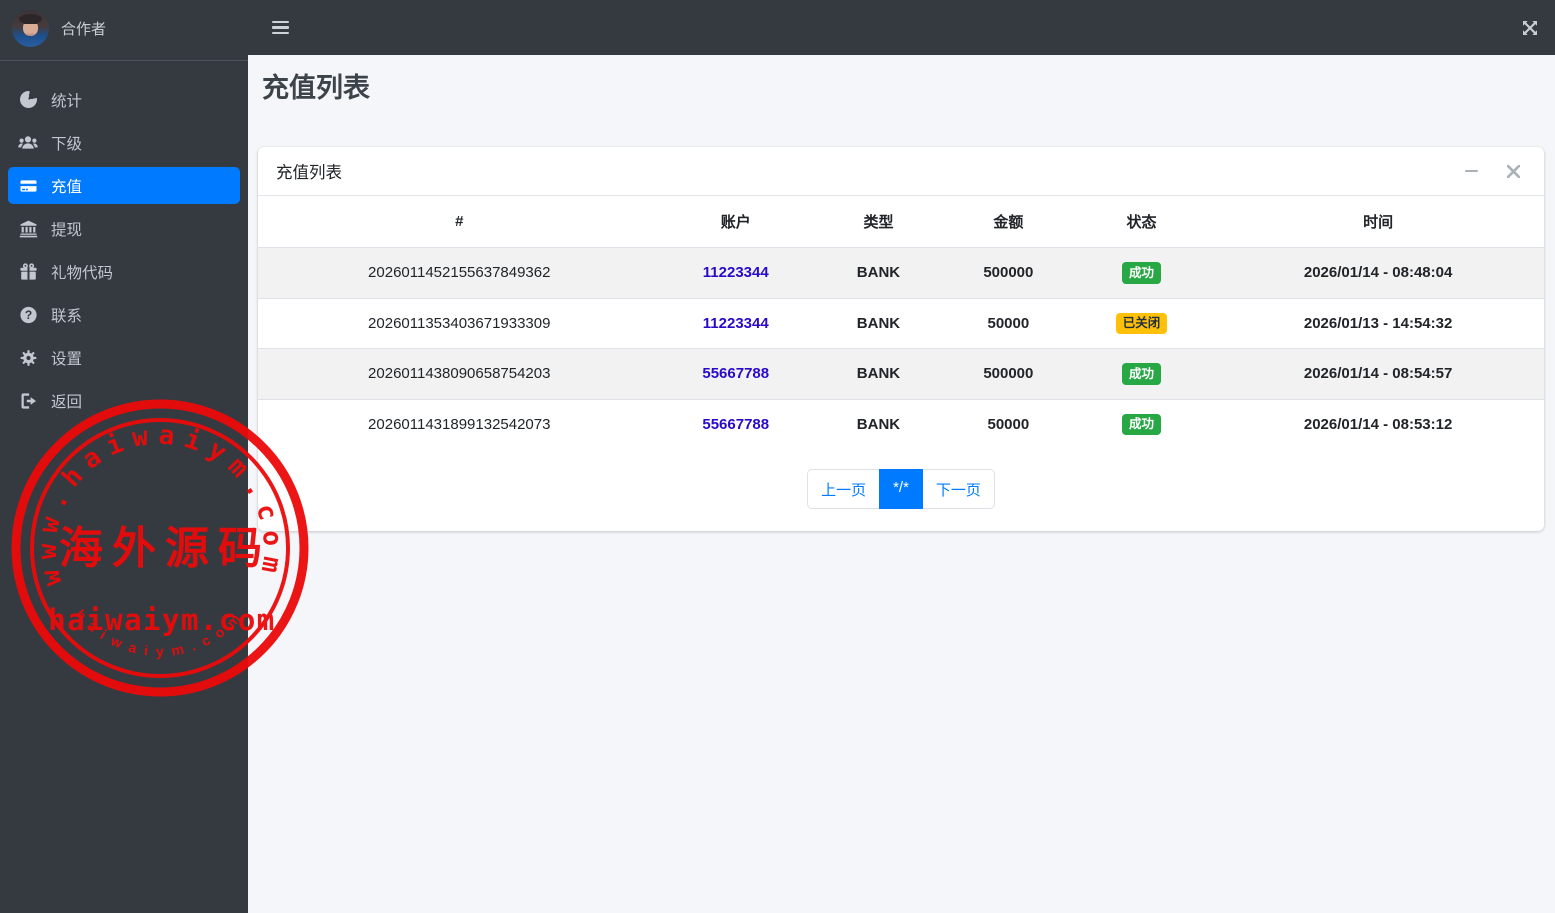  I want to click on logout-icon, so click(28, 401).